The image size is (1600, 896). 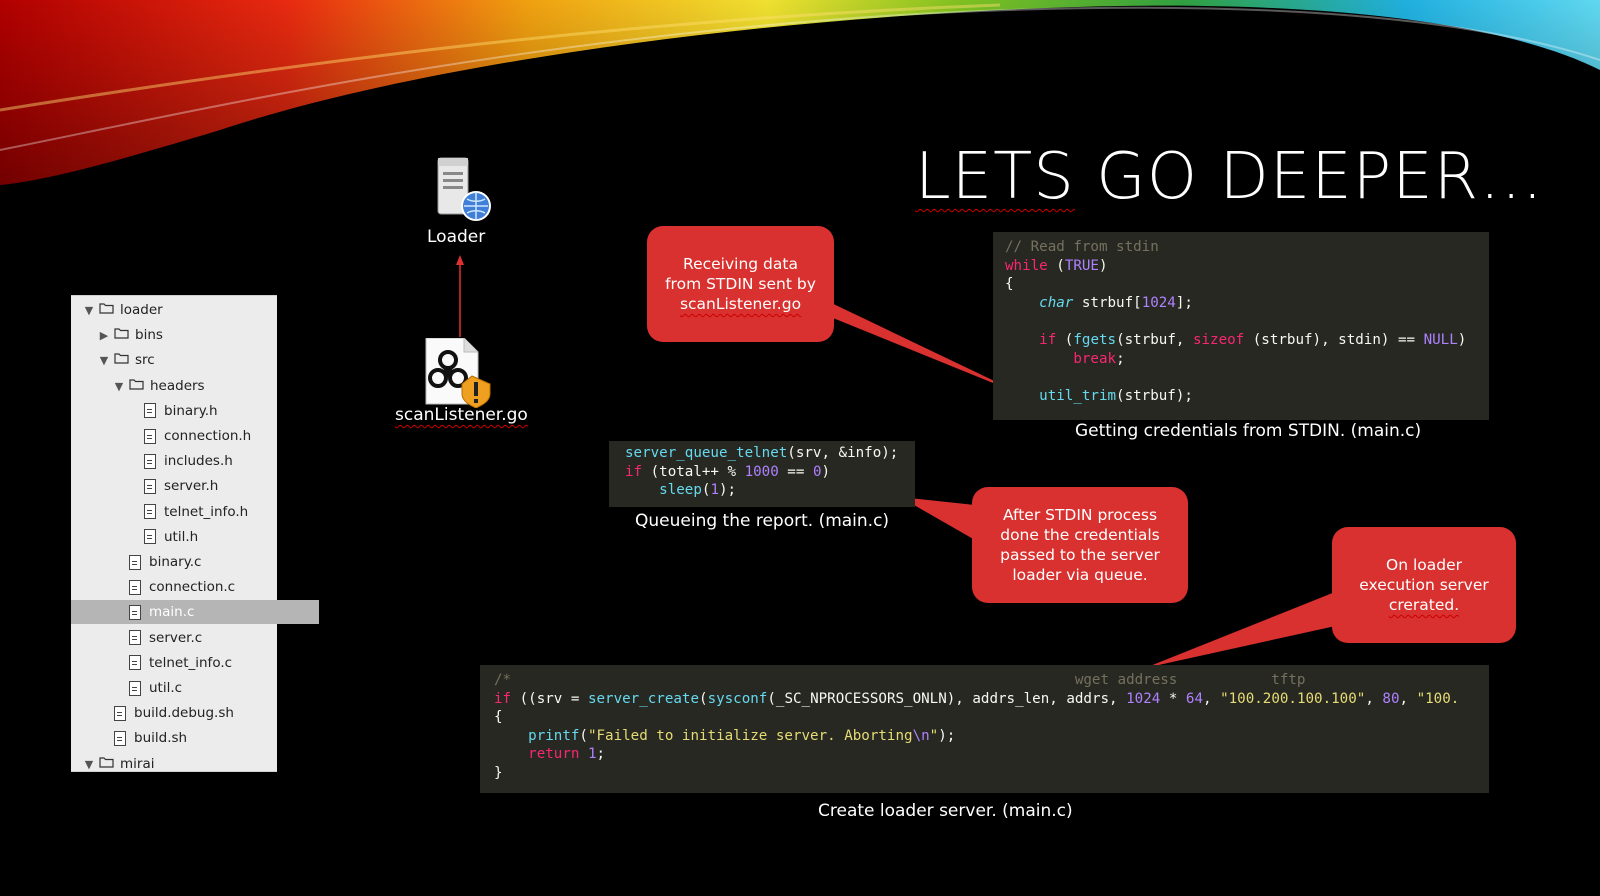 What do you see at coordinates (1082, 247) in the screenshot?
I see `code-line: // Read from stdin` at bounding box center [1082, 247].